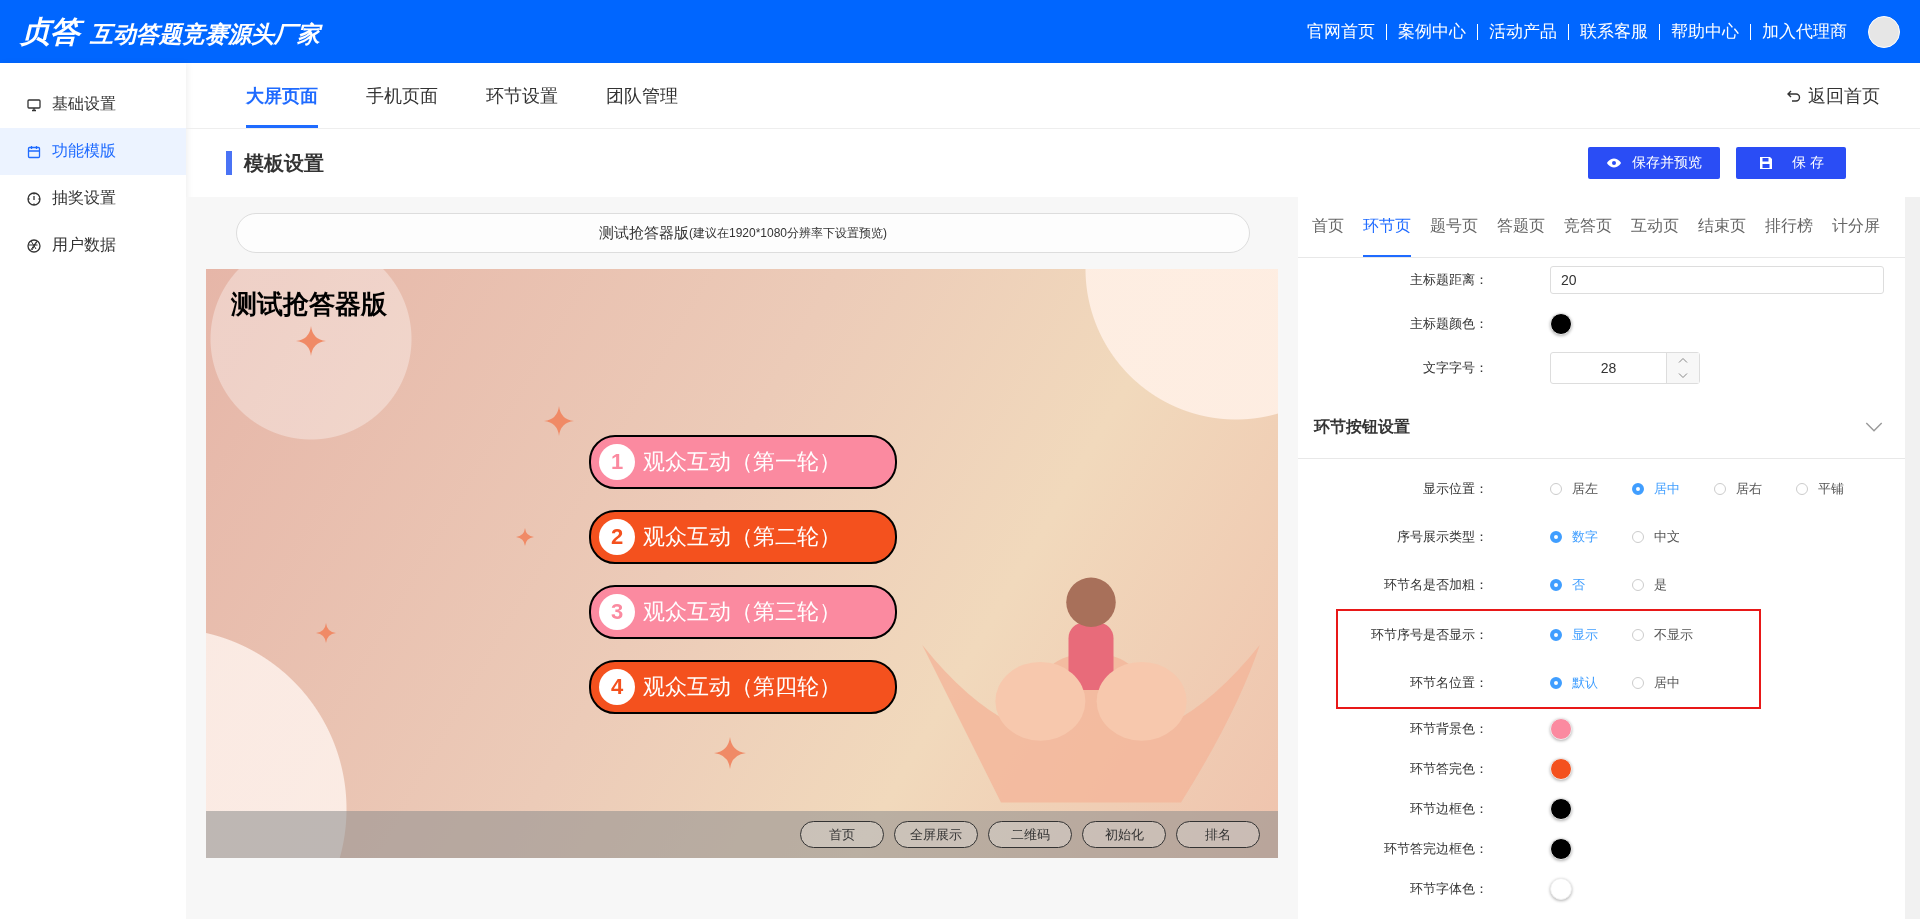 The height and width of the screenshot is (919, 1920). I want to click on radio-option: 是, so click(1673, 585).